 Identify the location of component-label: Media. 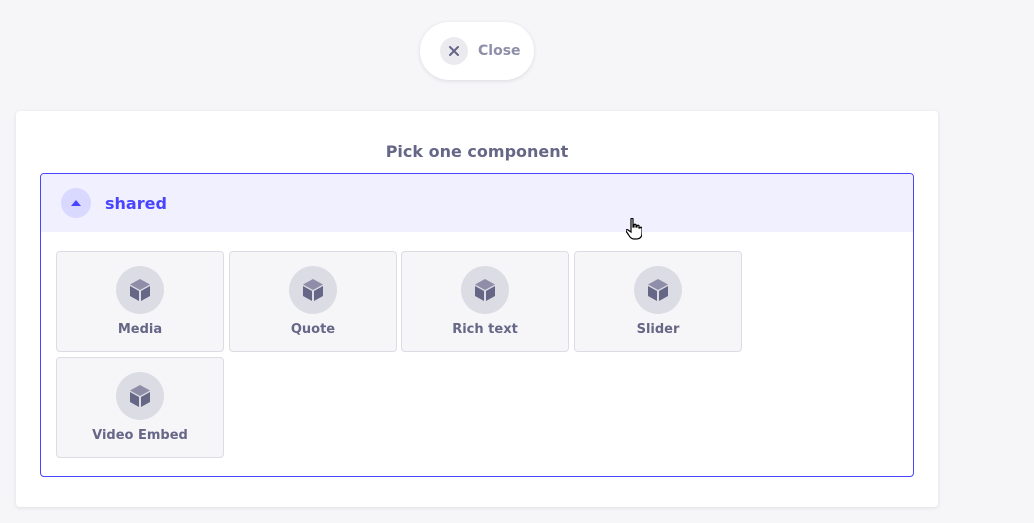
(140, 329).